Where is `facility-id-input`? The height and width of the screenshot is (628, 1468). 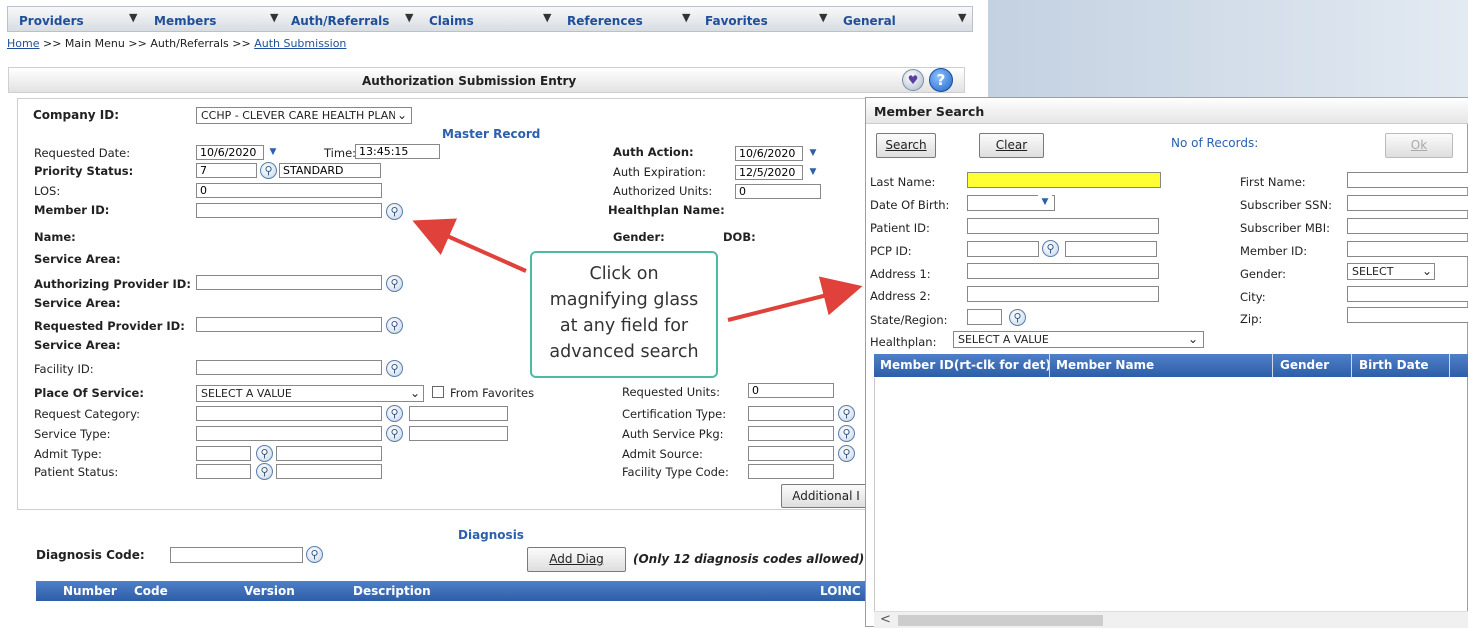 facility-id-input is located at coordinates (289, 367).